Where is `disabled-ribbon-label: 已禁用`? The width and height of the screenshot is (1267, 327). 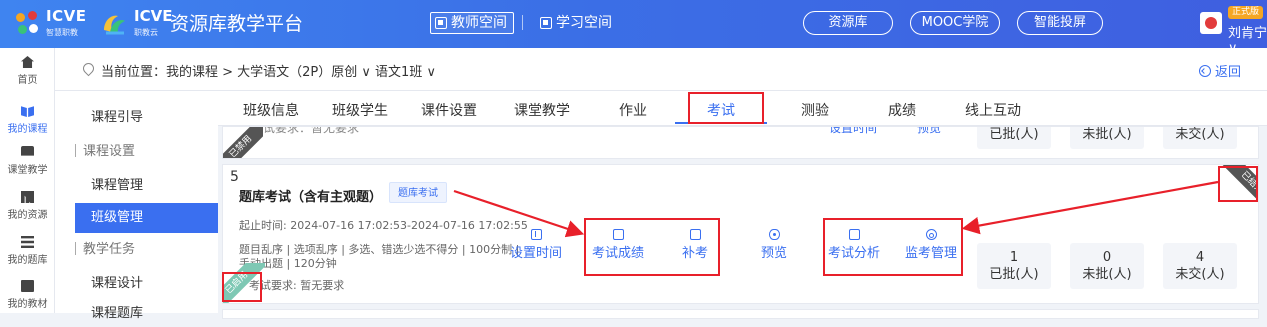
disabled-ribbon-label: 已禁用 is located at coordinates (243, 142).